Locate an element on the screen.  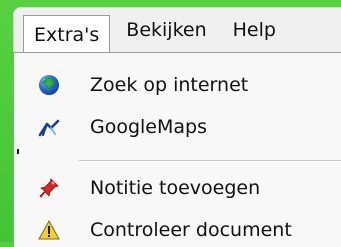
menu-extras: Extra's is located at coordinates (66, 34).